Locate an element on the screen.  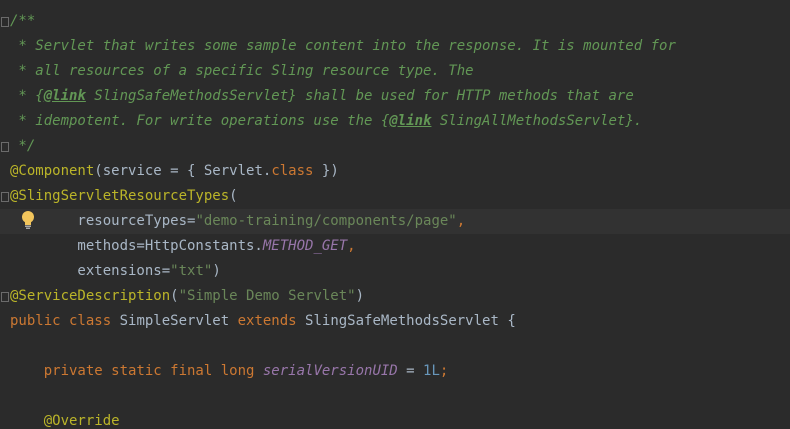
code-line: @Override is located at coordinates (395, 419).